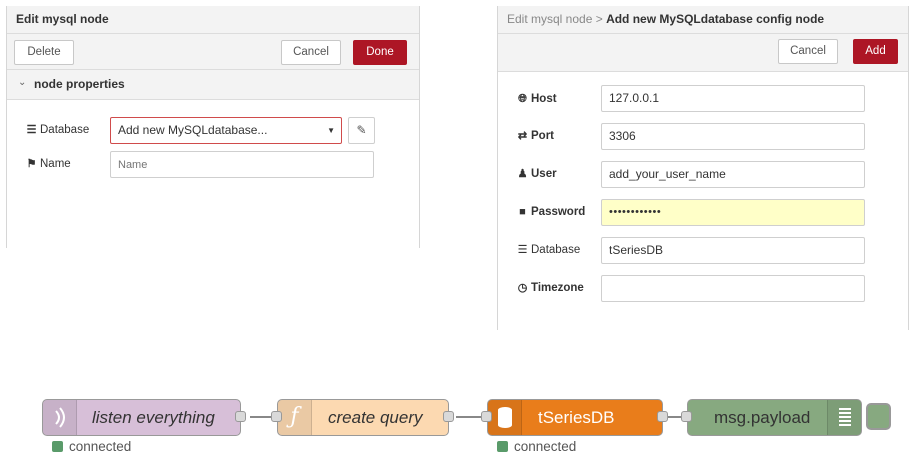 The width and height of the screenshot is (910, 456). Describe the element at coordinates (213, 85) in the screenshot. I see `section-header-node-properties: ⌄ node properties` at that location.